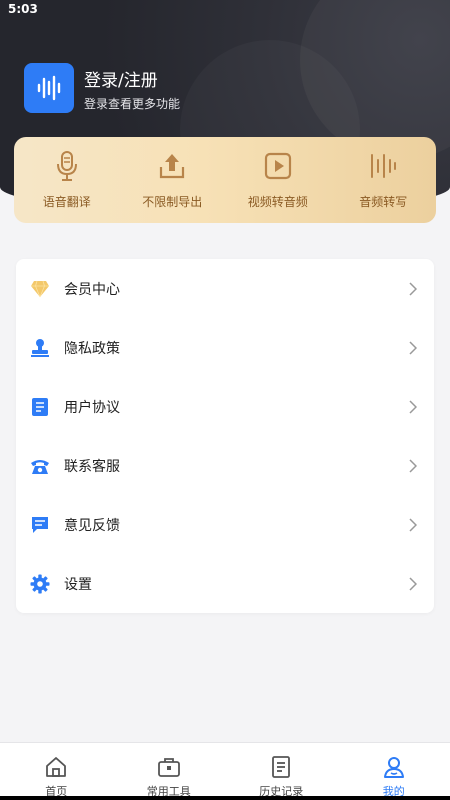 This screenshot has width=450, height=800. What do you see at coordinates (281, 767) in the screenshot?
I see `history-icon` at bounding box center [281, 767].